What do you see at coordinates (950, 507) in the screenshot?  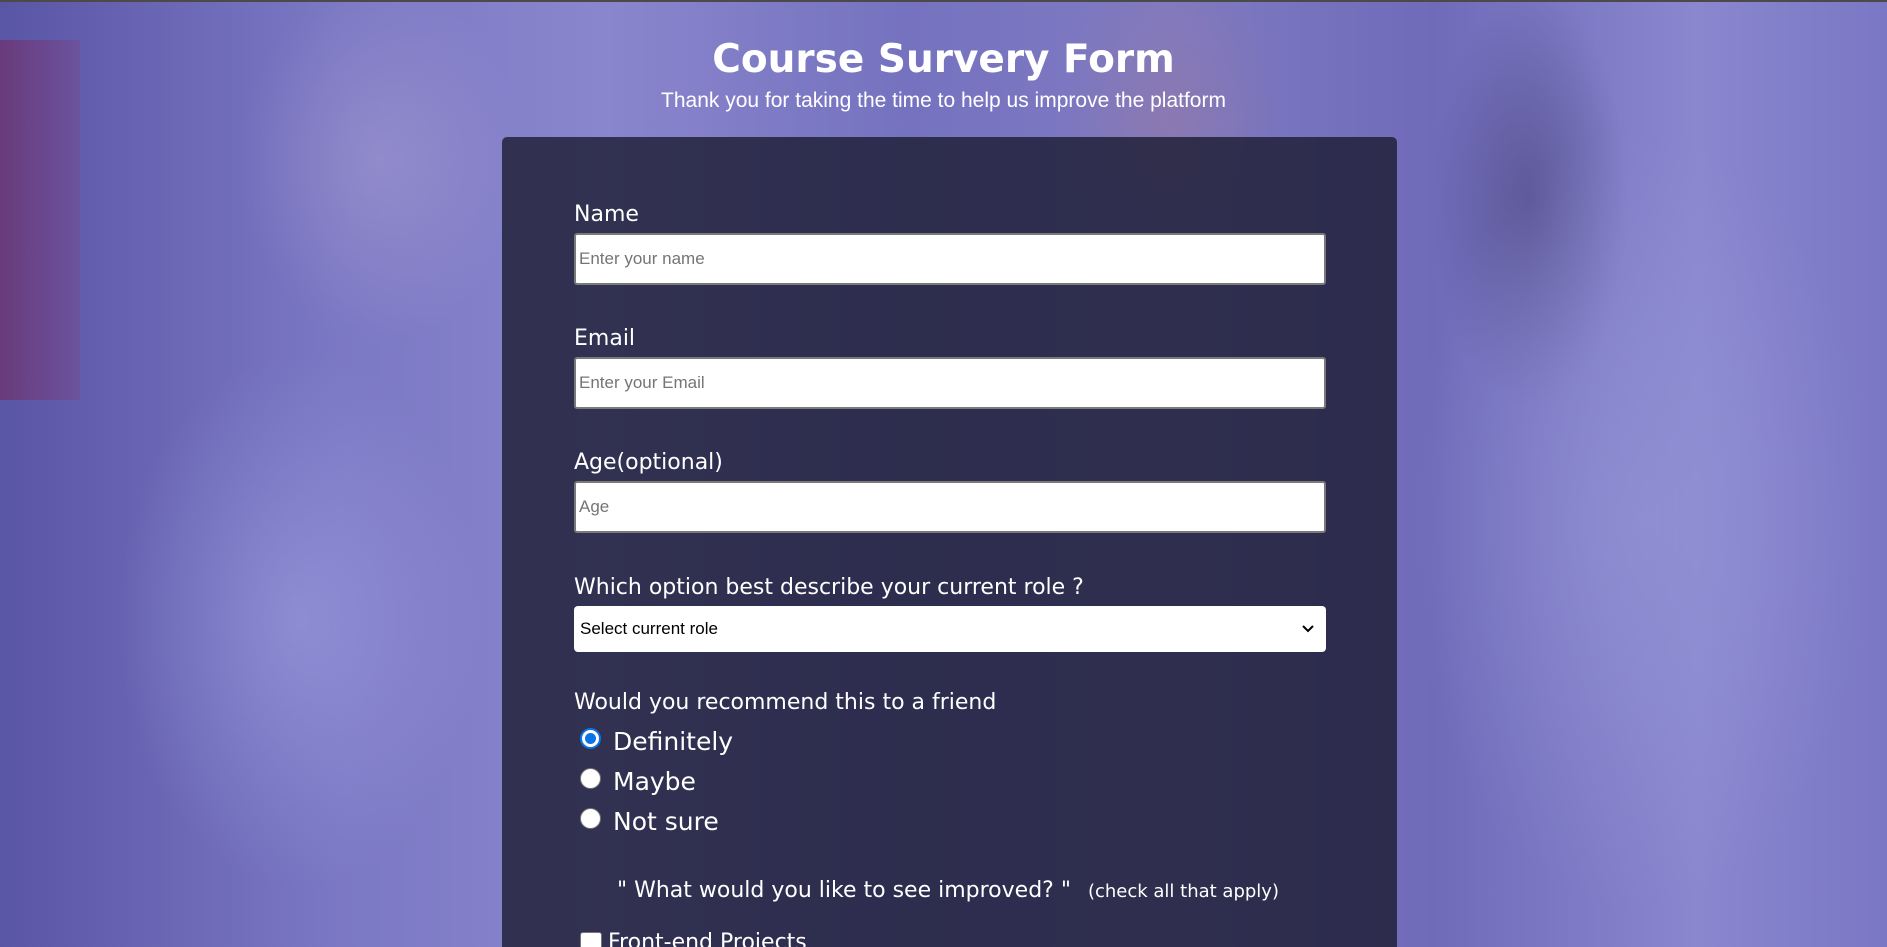 I see `age-input` at bounding box center [950, 507].